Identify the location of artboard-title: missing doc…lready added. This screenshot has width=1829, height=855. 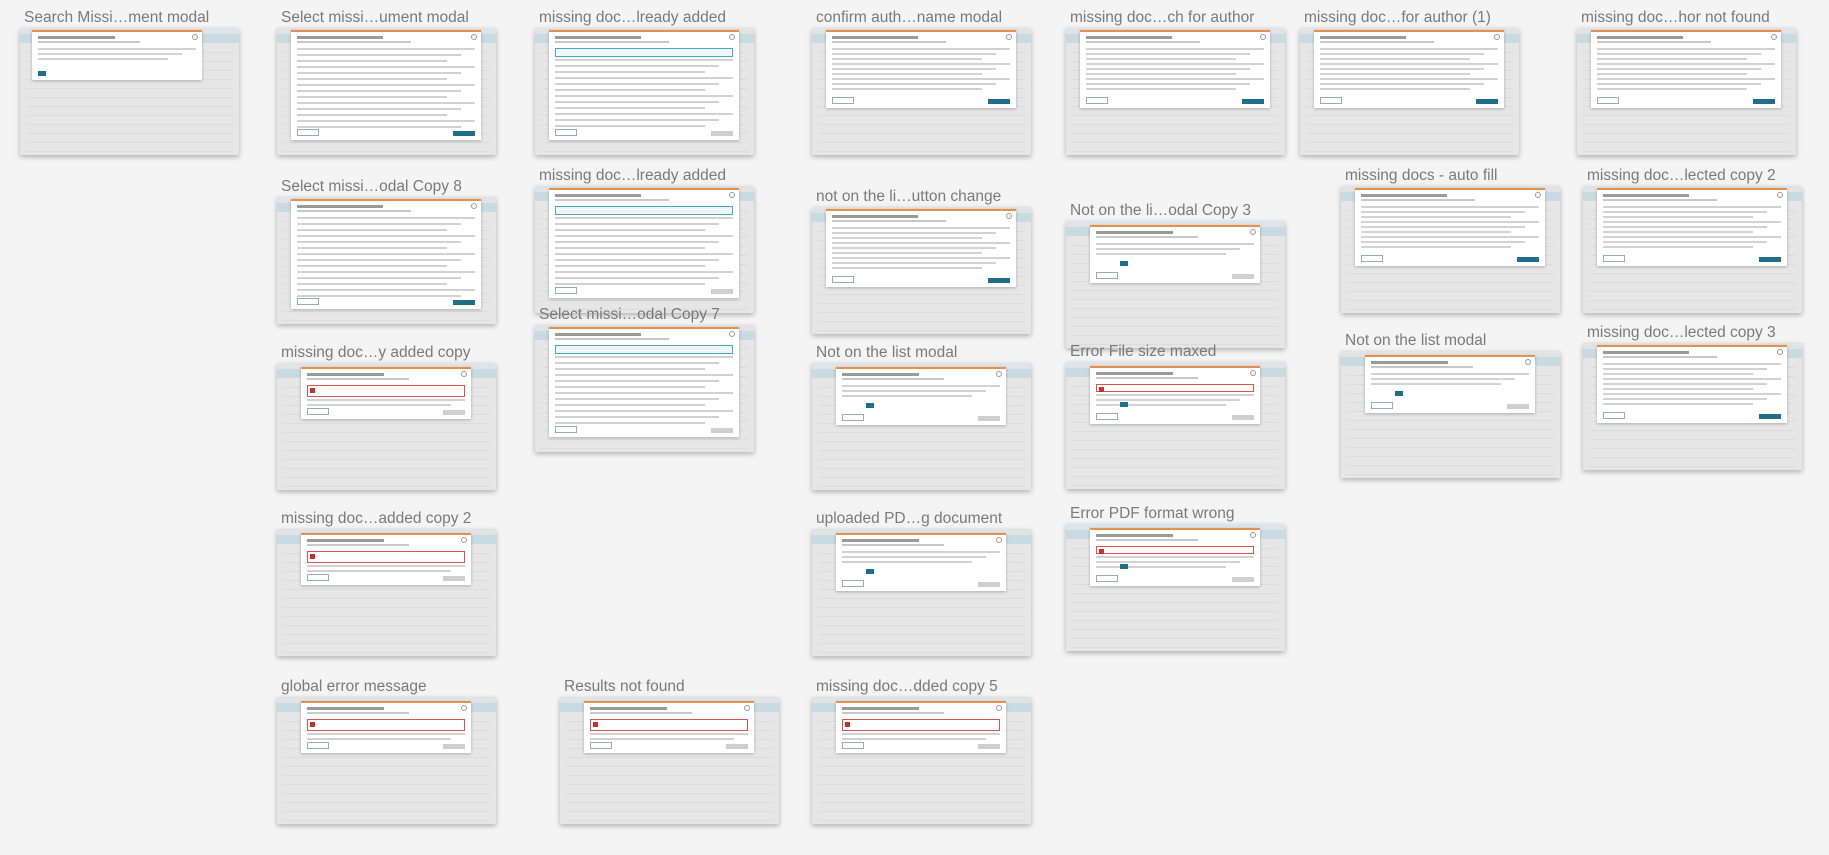
(632, 176).